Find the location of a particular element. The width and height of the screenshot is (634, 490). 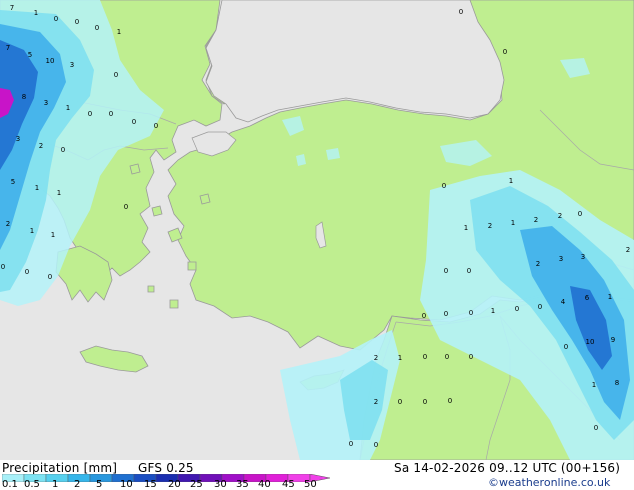

colorbar-tick: 35 is located at coordinates (242, 484).